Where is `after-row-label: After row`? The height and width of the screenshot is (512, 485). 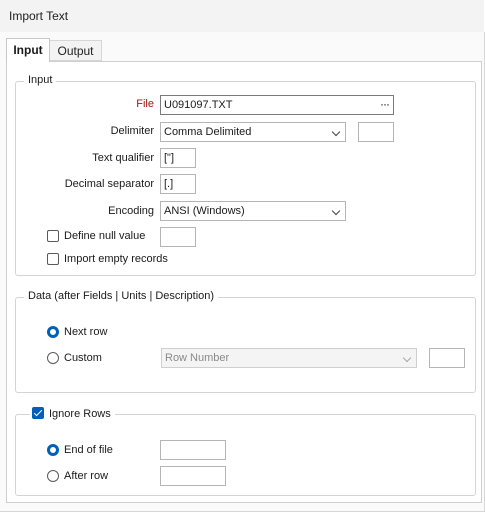
after-row-label: After row is located at coordinates (86, 476).